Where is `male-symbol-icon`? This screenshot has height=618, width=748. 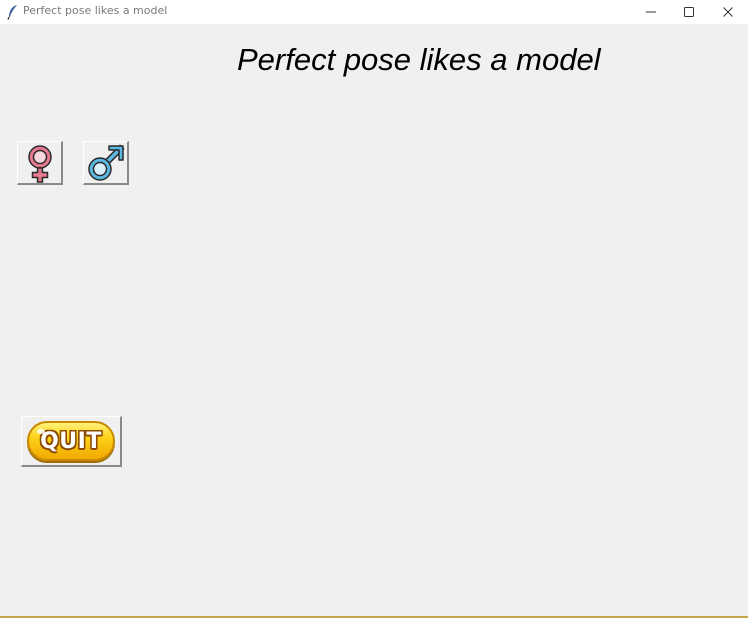 male-symbol-icon is located at coordinates (106, 162).